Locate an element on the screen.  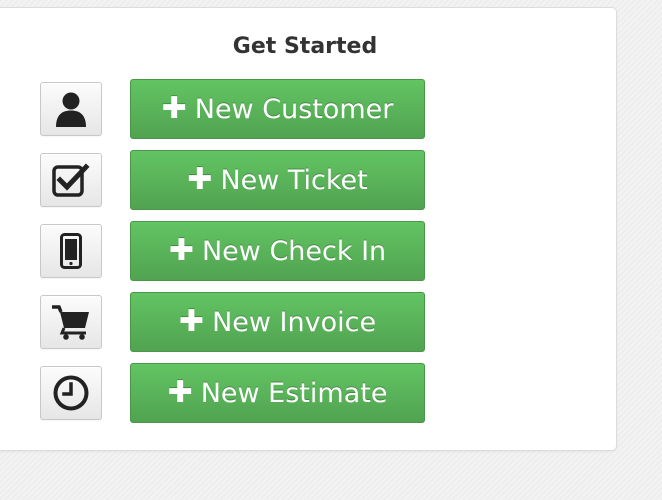
user-icon-button is located at coordinates (71, 109).